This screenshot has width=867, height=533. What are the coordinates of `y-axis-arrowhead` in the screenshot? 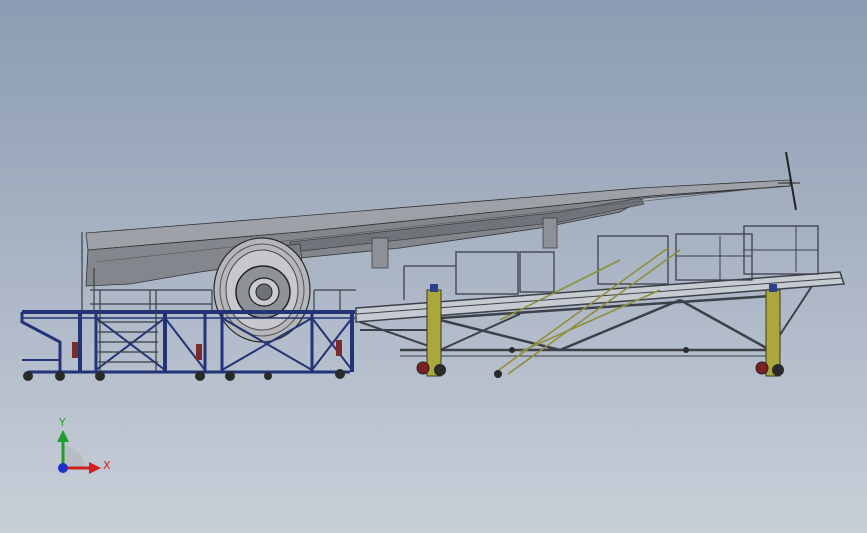 It's located at (63, 436).